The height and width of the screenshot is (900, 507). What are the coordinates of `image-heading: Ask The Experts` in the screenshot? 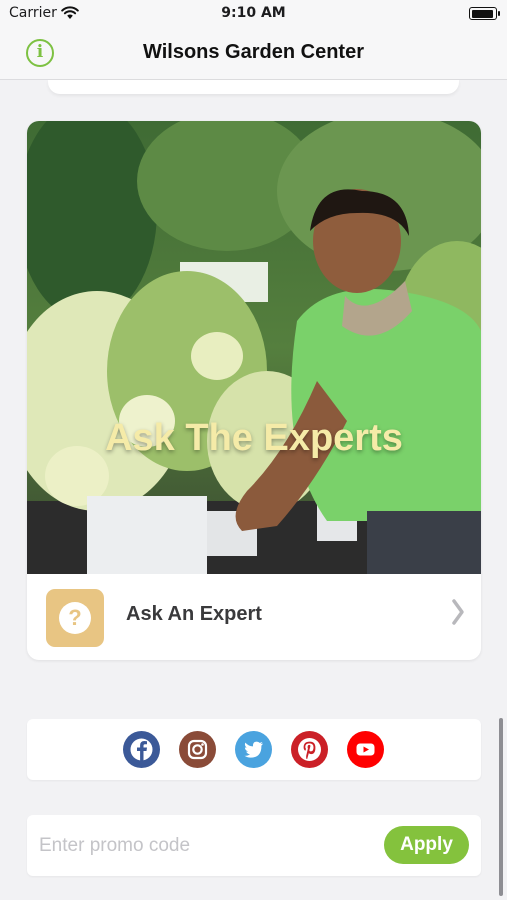 It's located at (254, 438).